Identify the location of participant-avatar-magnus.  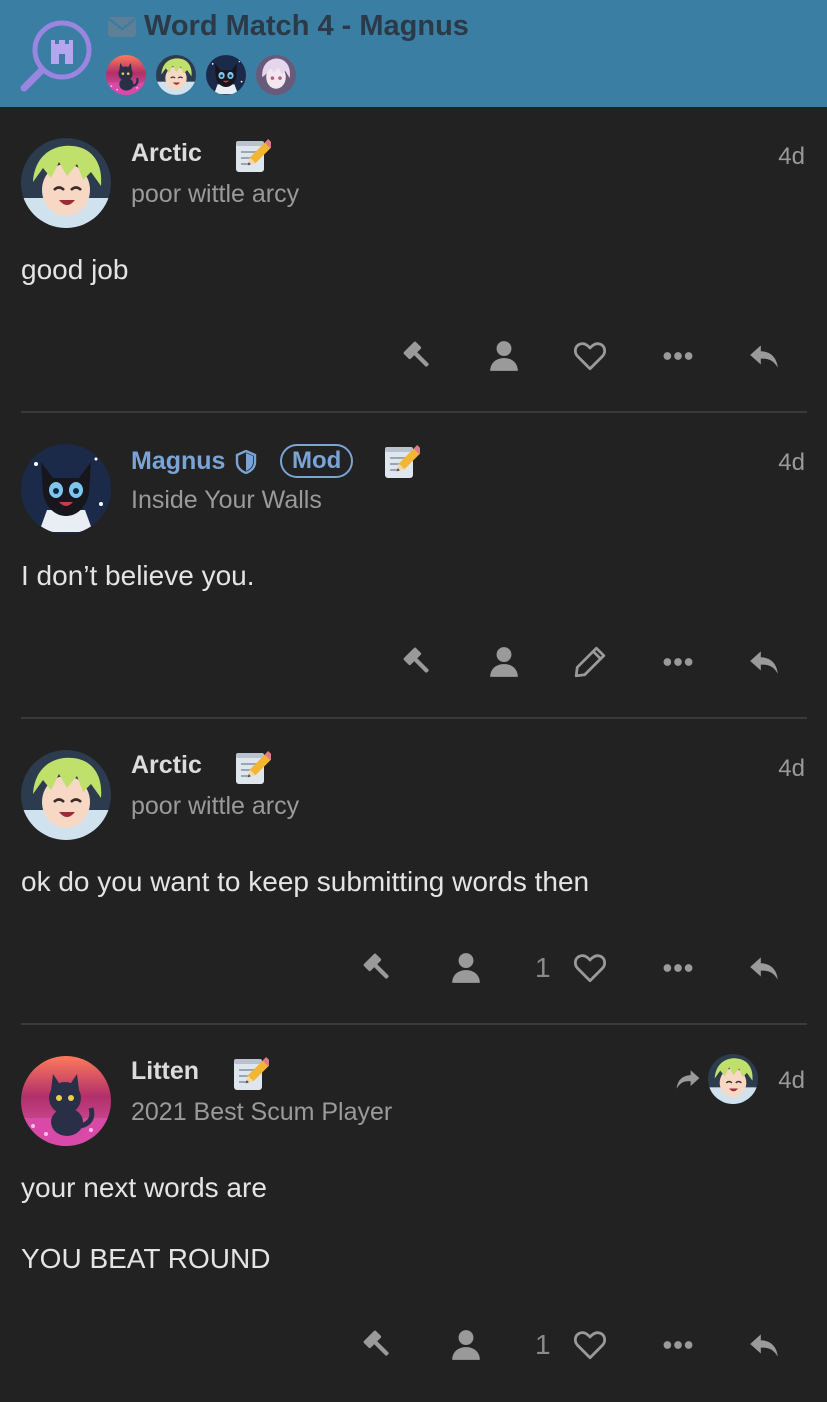
(226, 75).